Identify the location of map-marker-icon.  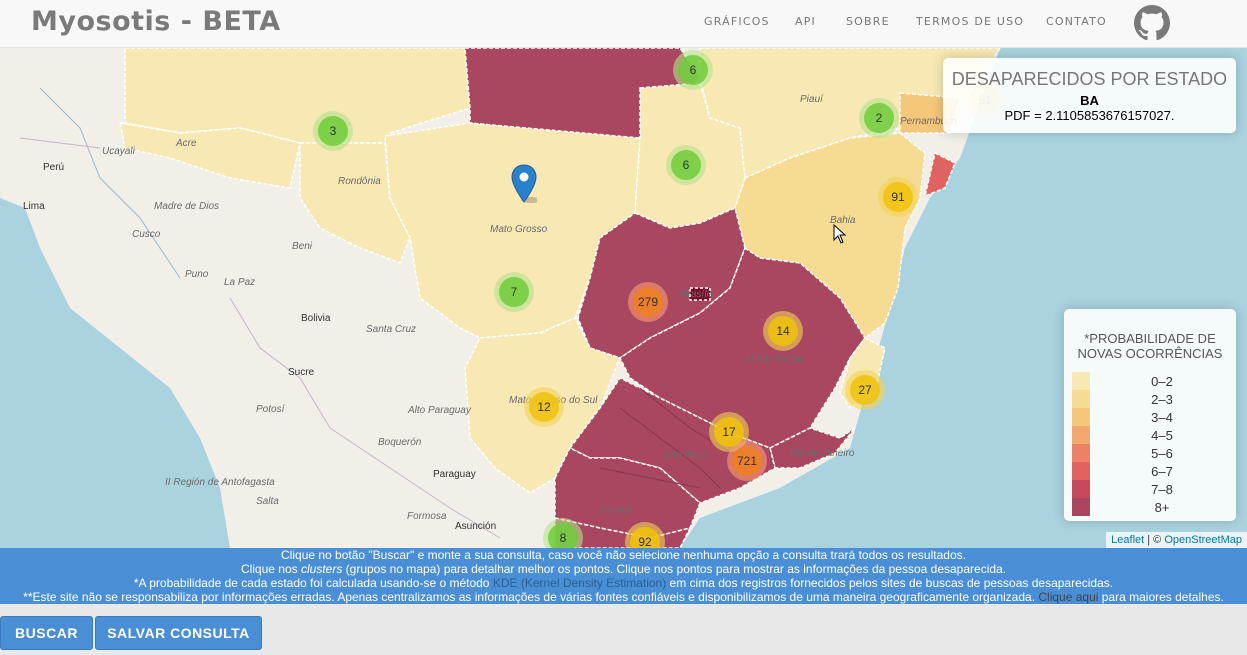
(524, 184).